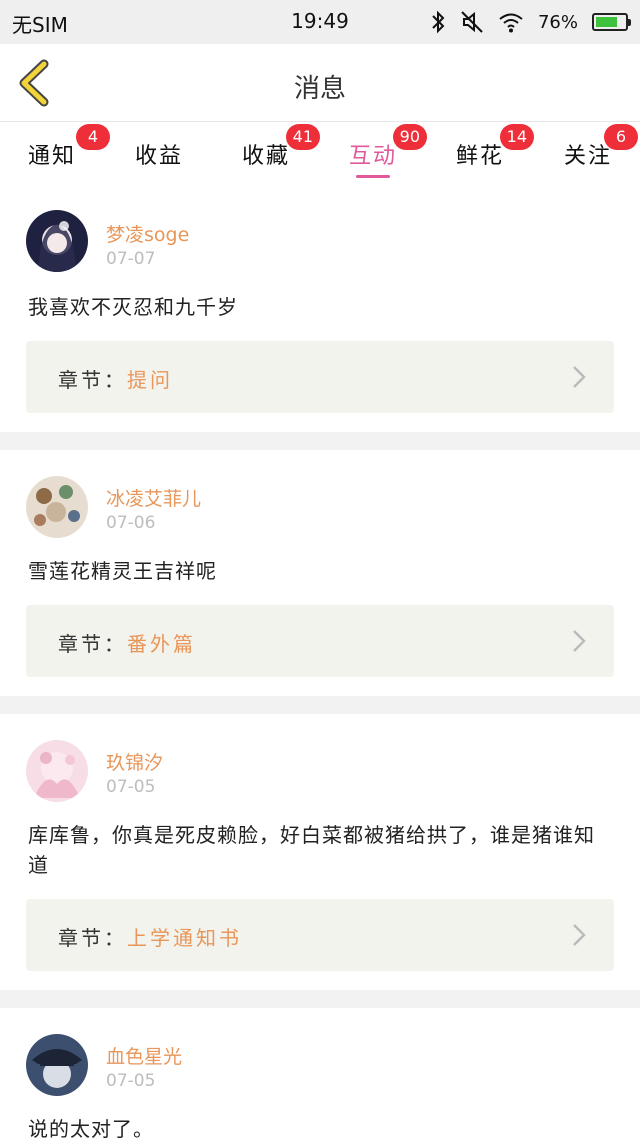 This screenshot has width=640, height=1138. I want to click on chapter-label: 章节：番外篇, so click(127, 642).